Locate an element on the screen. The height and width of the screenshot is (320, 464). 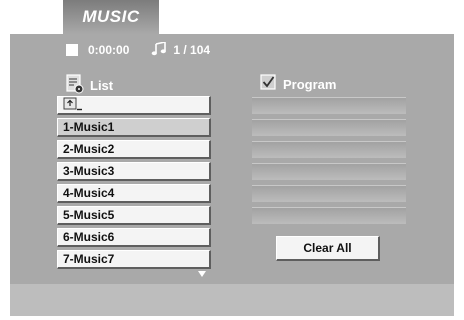
stop-icon is located at coordinates (72, 50).